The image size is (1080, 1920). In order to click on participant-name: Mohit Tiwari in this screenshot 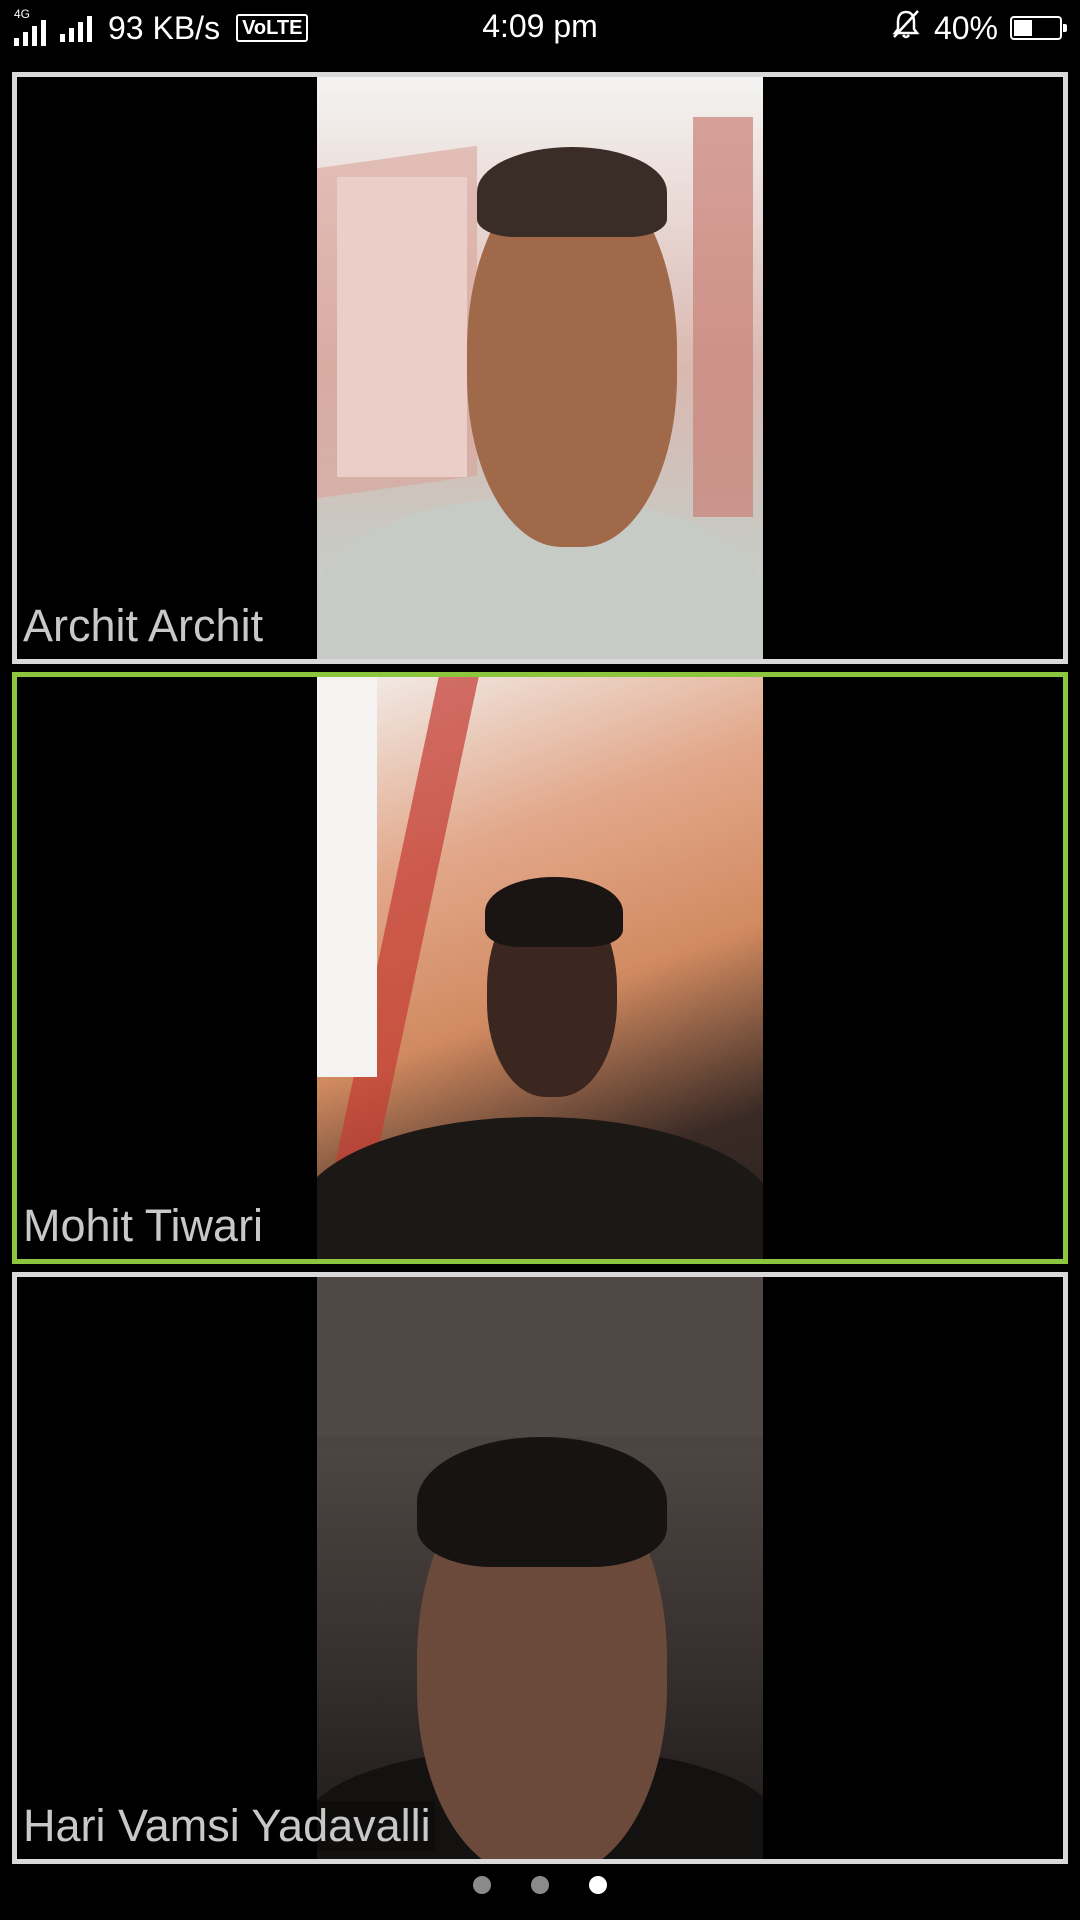, I will do `click(143, 1226)`.